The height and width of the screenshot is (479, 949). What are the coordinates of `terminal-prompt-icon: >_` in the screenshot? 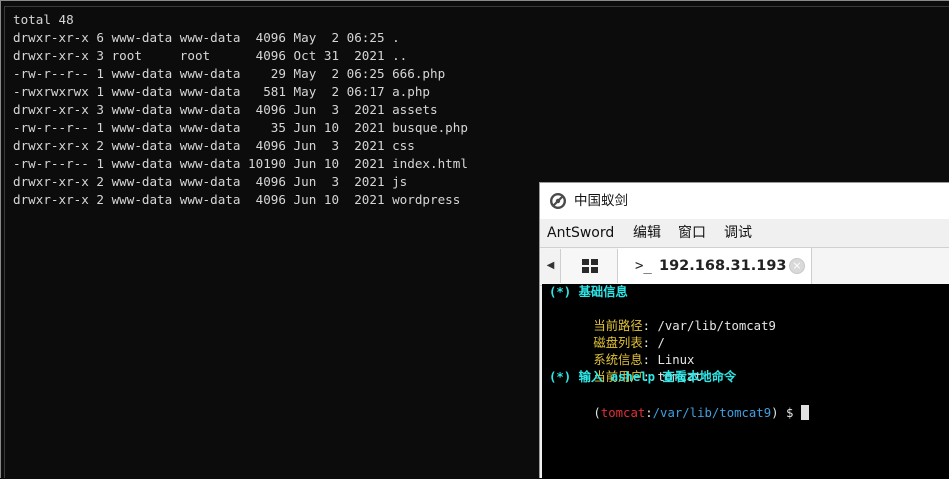 It's located at (643, 266).